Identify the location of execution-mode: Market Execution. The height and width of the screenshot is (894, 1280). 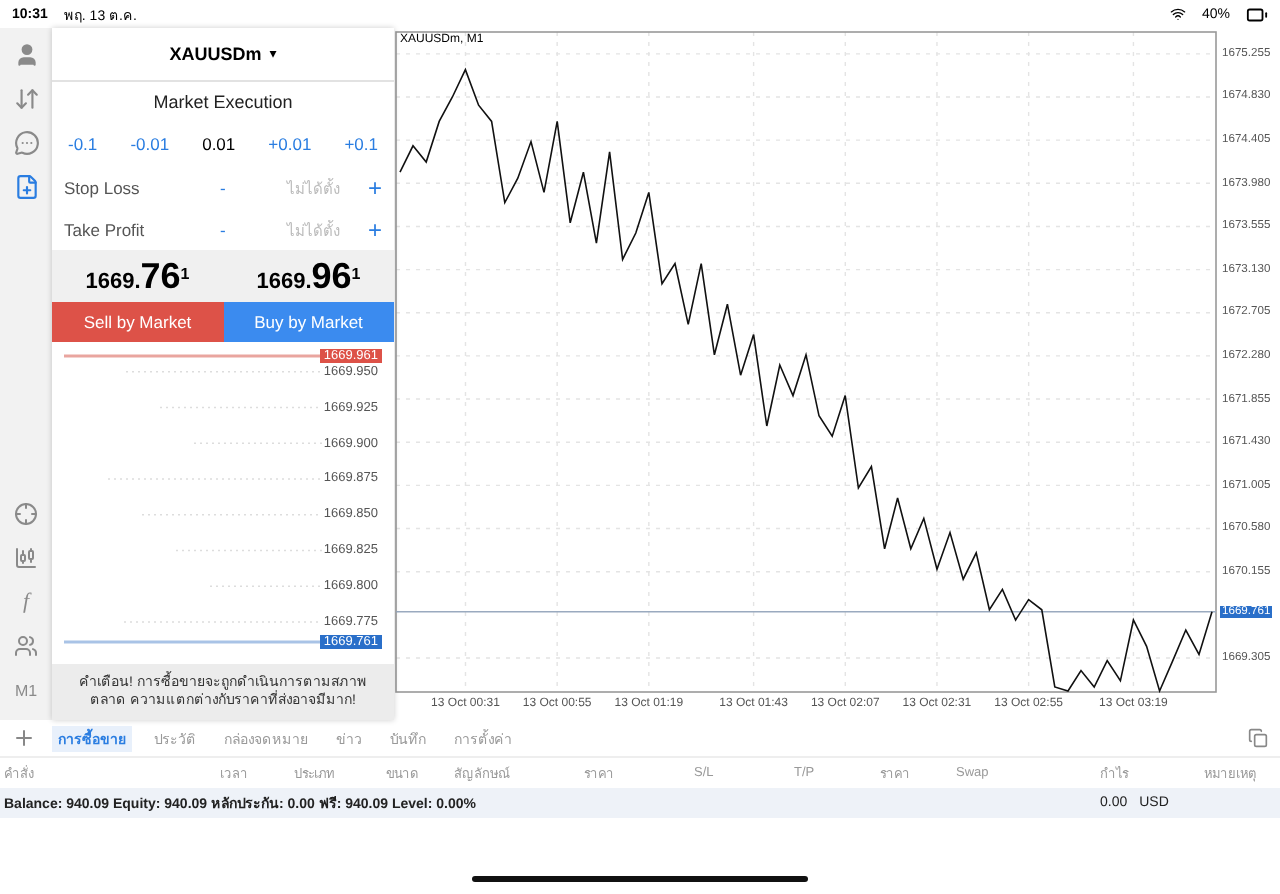
(223, 102).